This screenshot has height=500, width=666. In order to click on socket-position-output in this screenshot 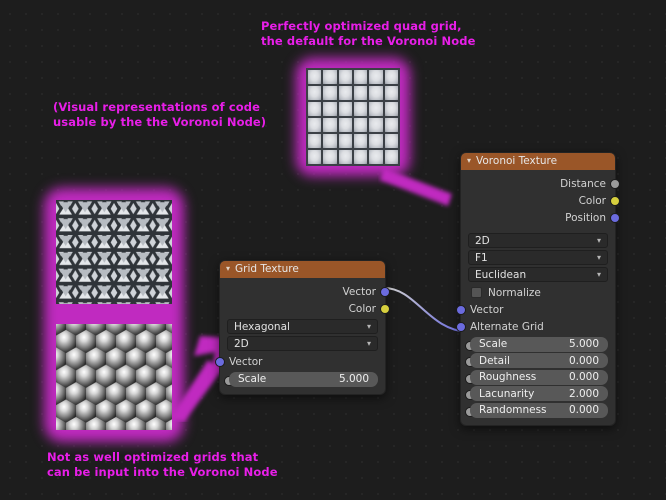, I will do `click(615, 217)`.